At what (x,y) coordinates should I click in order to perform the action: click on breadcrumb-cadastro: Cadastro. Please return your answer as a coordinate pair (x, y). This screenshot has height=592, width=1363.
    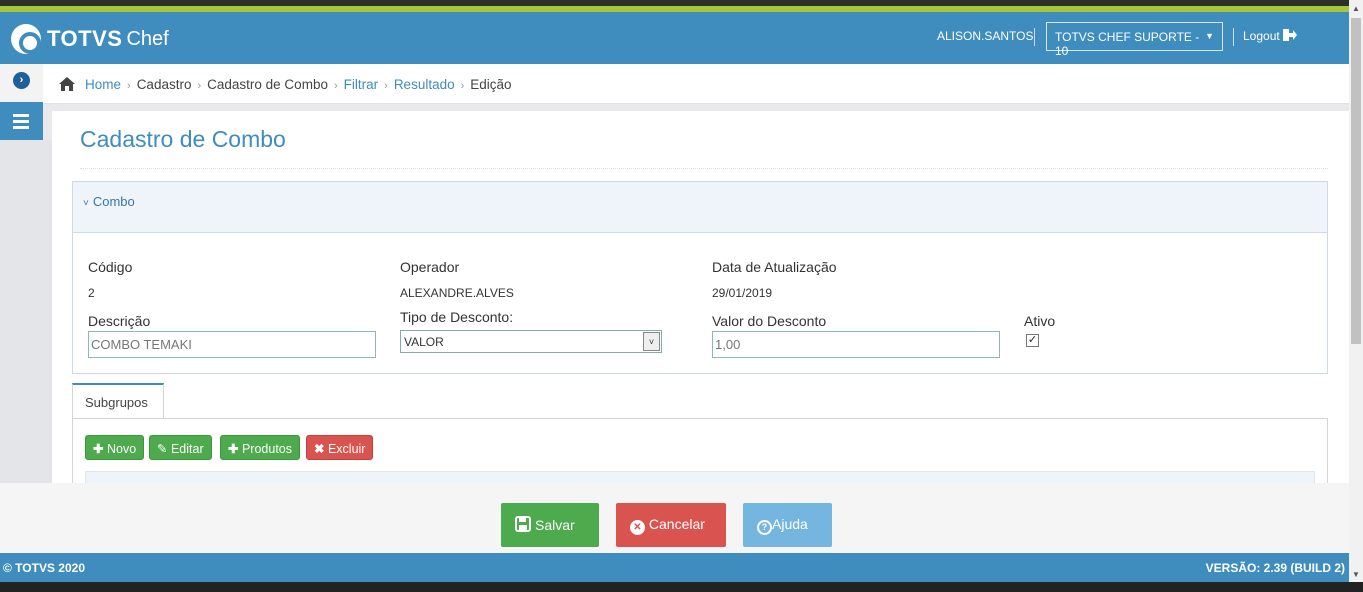
    Looking at the image, I should click on (164, 84).